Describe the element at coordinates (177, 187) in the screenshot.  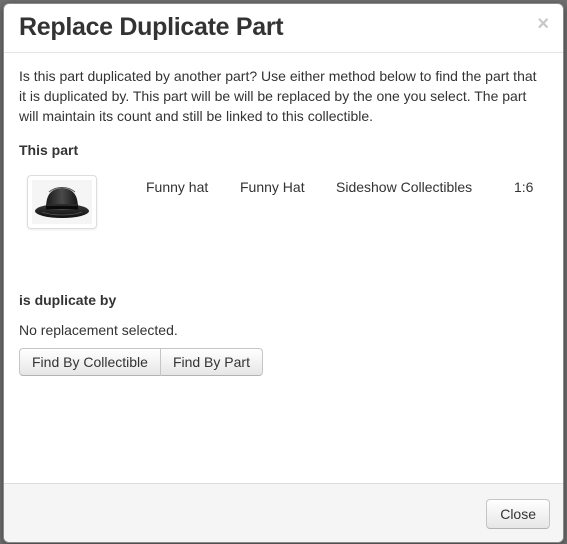
I see `part-name: Funny hat` at that location.